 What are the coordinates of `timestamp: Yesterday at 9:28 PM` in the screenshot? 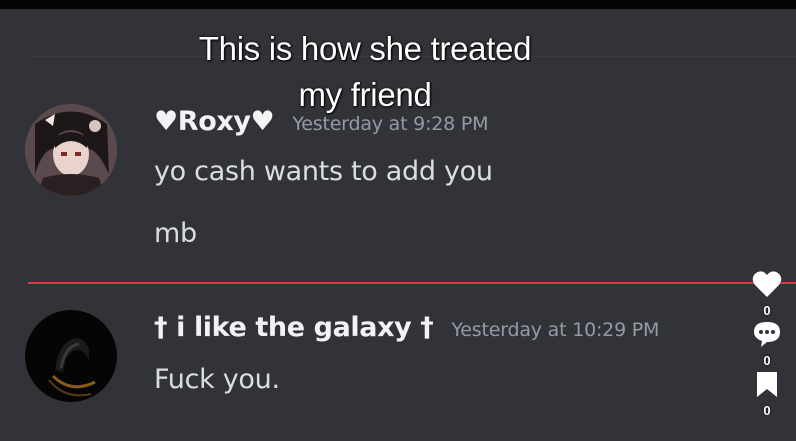 It's located at (390, 124).